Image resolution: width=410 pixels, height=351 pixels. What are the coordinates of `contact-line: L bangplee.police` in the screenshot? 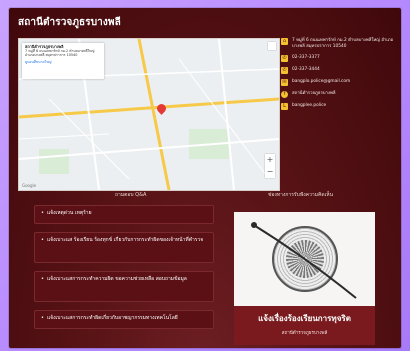 It's located at (340, 106).